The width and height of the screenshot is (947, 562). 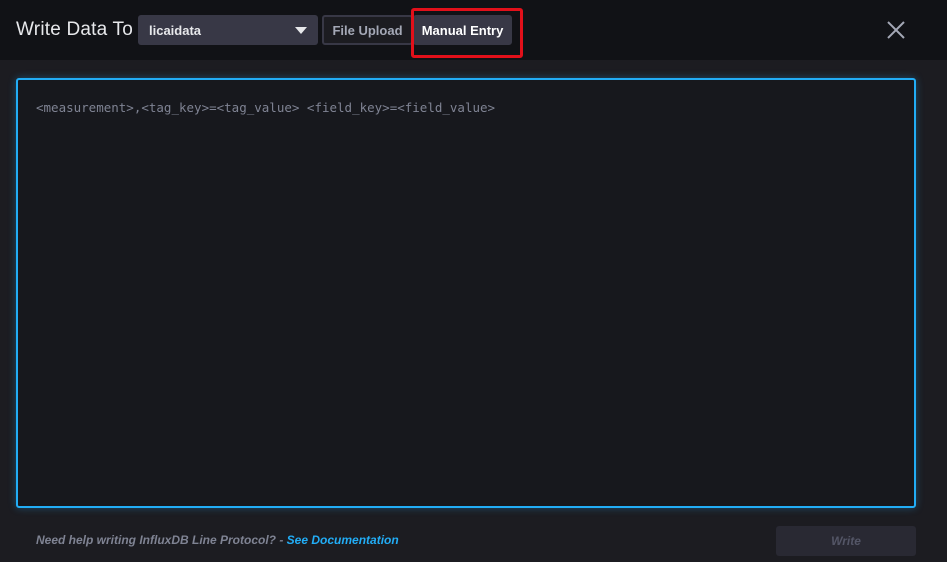 What do you see at coordinates (175, 30) in the screenshot?
I see `bucket-dropdown-label: licaidata` at bounding box center [175, 30].